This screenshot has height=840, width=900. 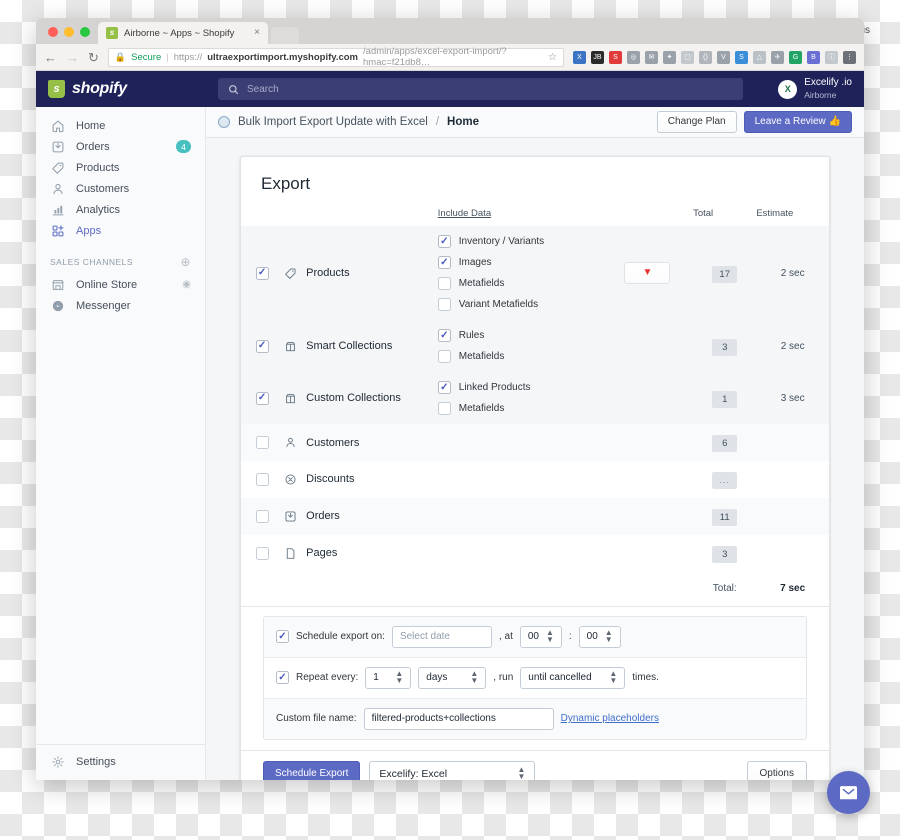 I want to click on schedule-export-button: Schedule Export, so click(x=312, y=770).